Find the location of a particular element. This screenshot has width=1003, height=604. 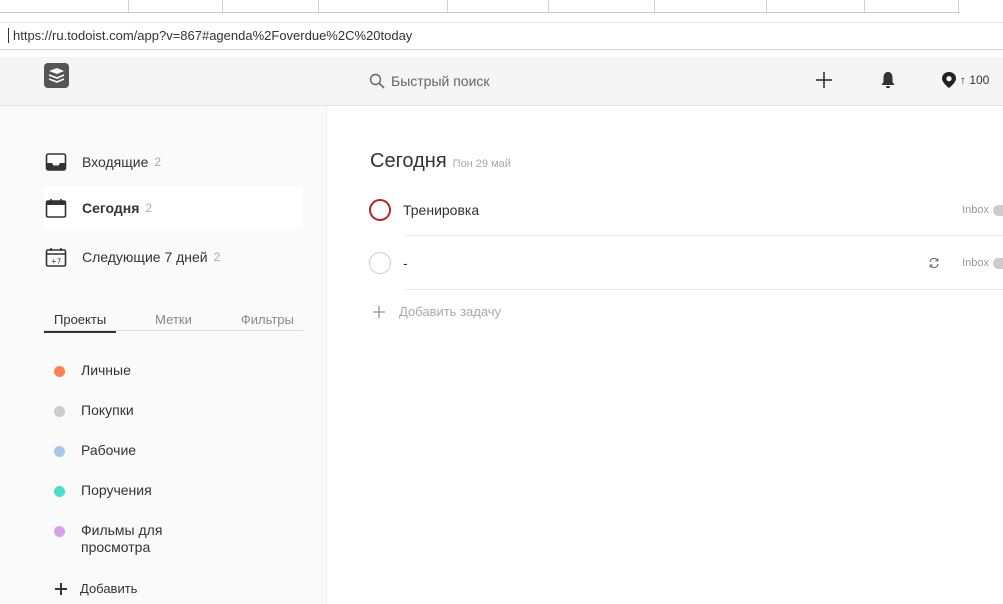

task-item: - Inbox is located at coordinates (686, 263).